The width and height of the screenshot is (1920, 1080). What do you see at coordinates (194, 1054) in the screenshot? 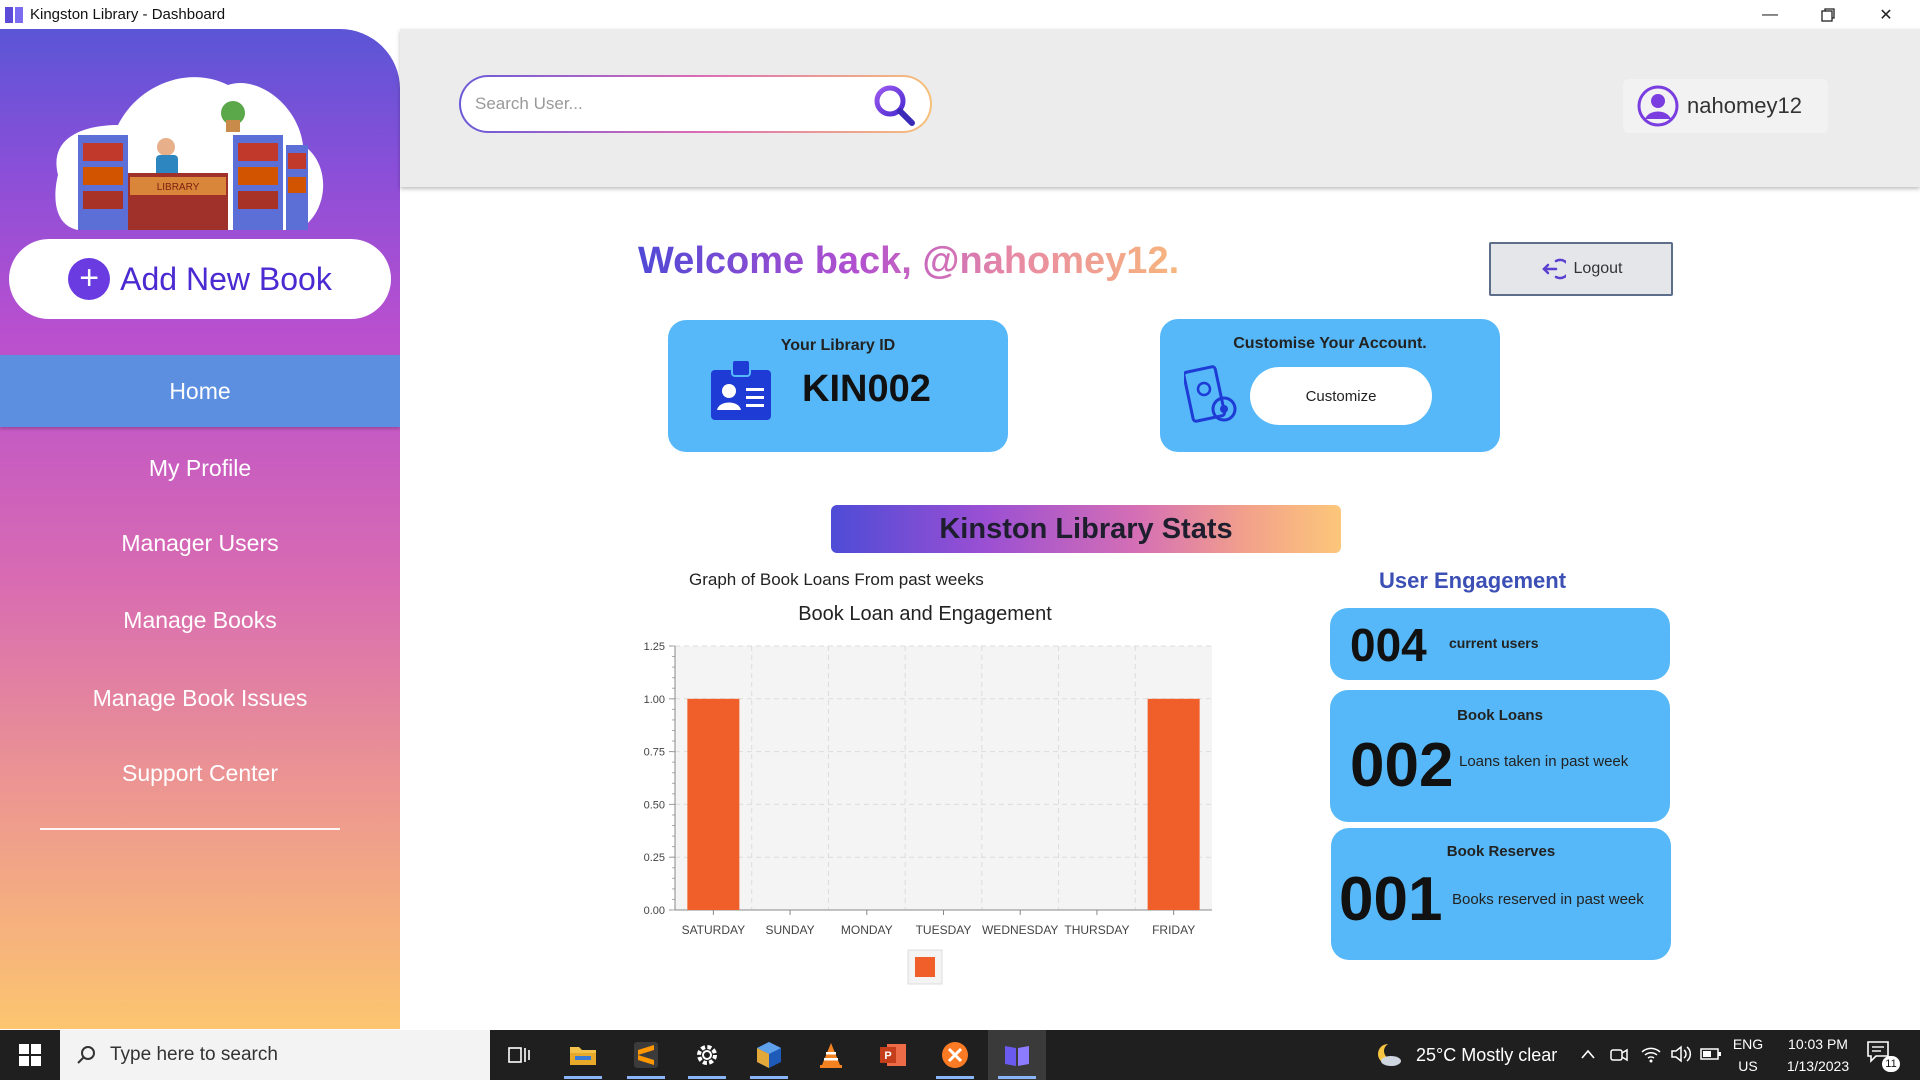
I see `taskbar-search-placeholder: Type here to search` at bounding box center [194, 1054].